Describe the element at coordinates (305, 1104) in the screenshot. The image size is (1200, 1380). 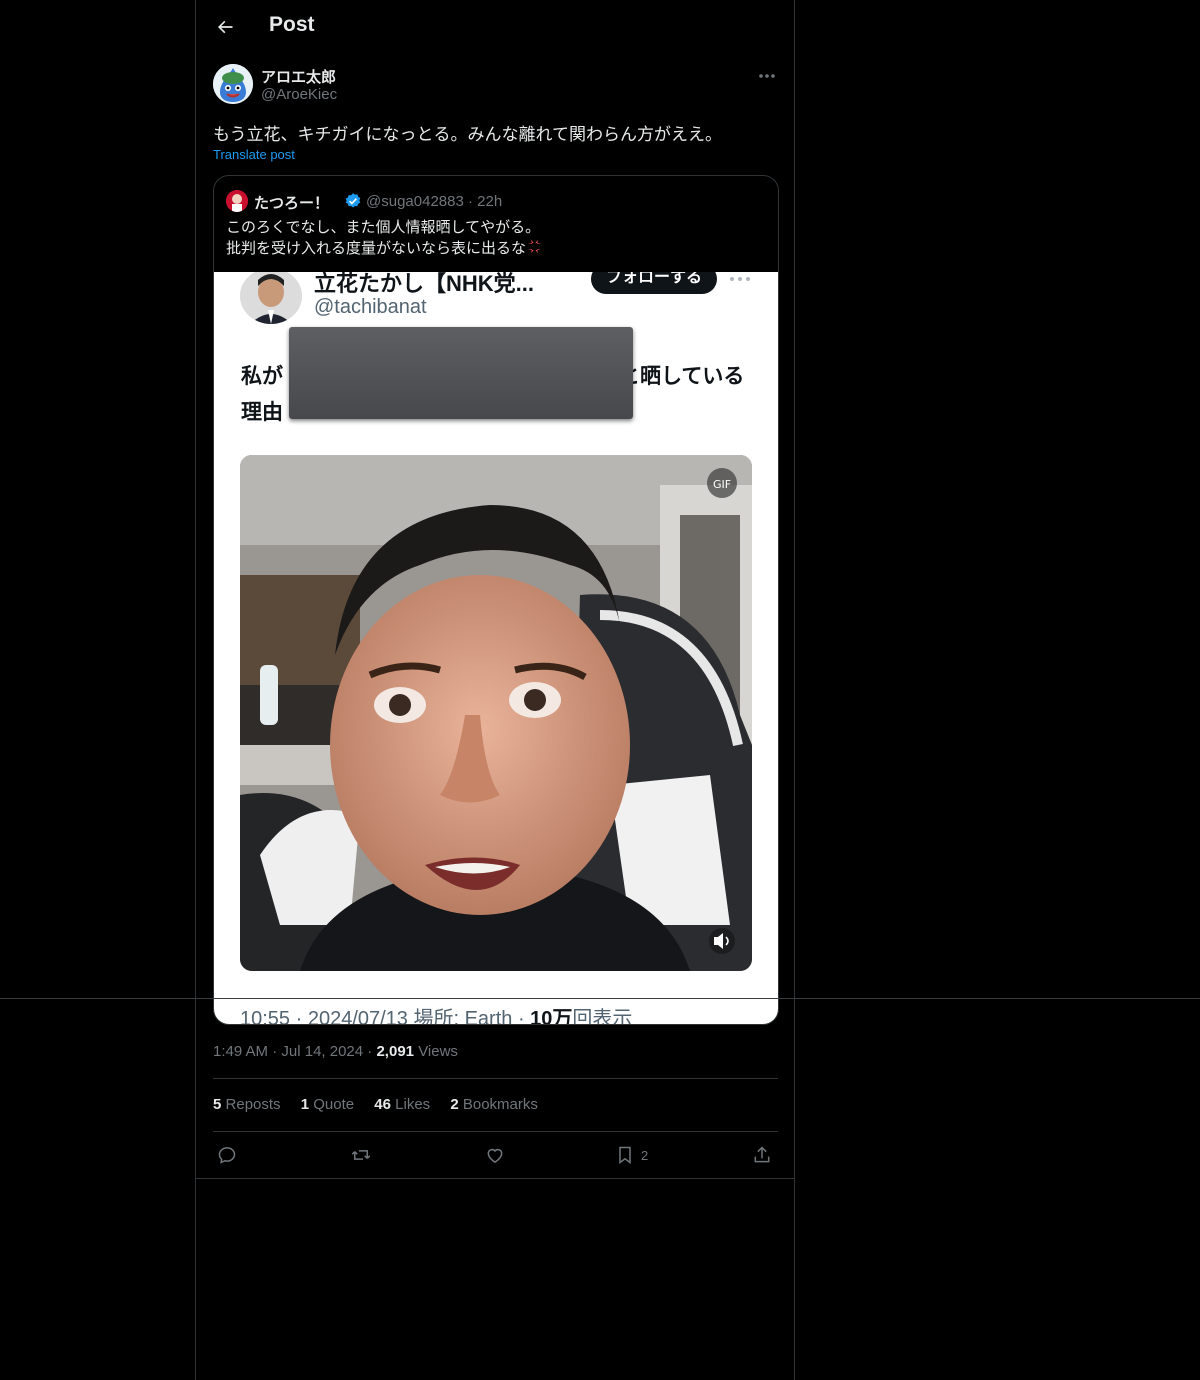
I see `quotes-count: 1` at that location.